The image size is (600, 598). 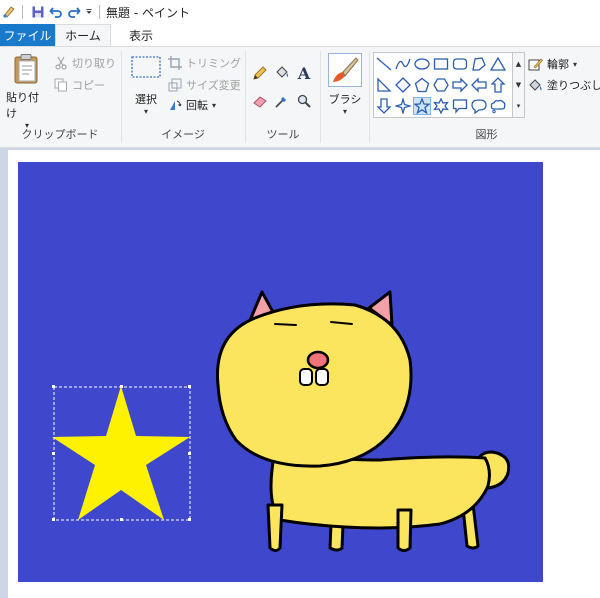 I want to click on scroll-up-icon: ▲, so click(x=518, y=64).